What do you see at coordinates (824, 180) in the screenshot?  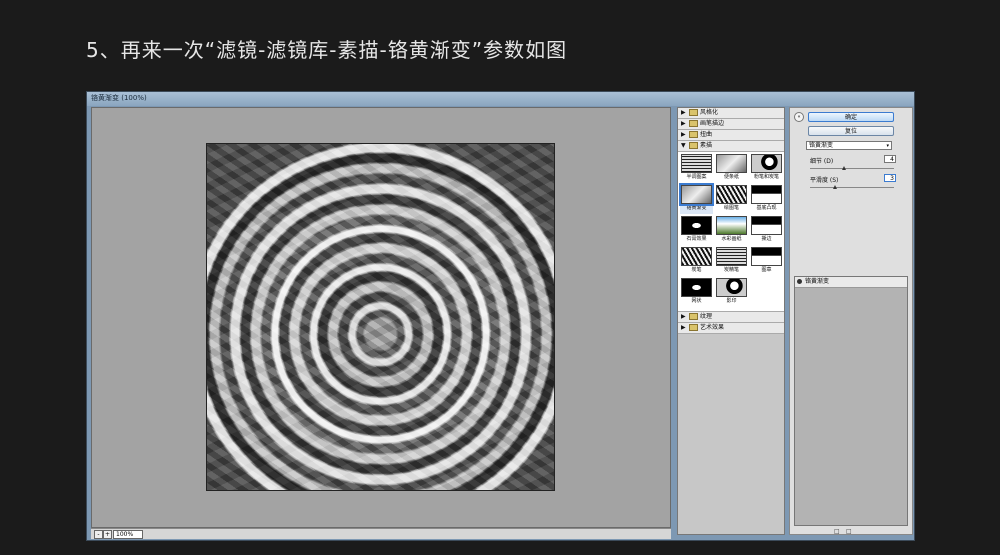 I see `smoothness-label: 平滑度 (S)` at bounding box center [824, 180].